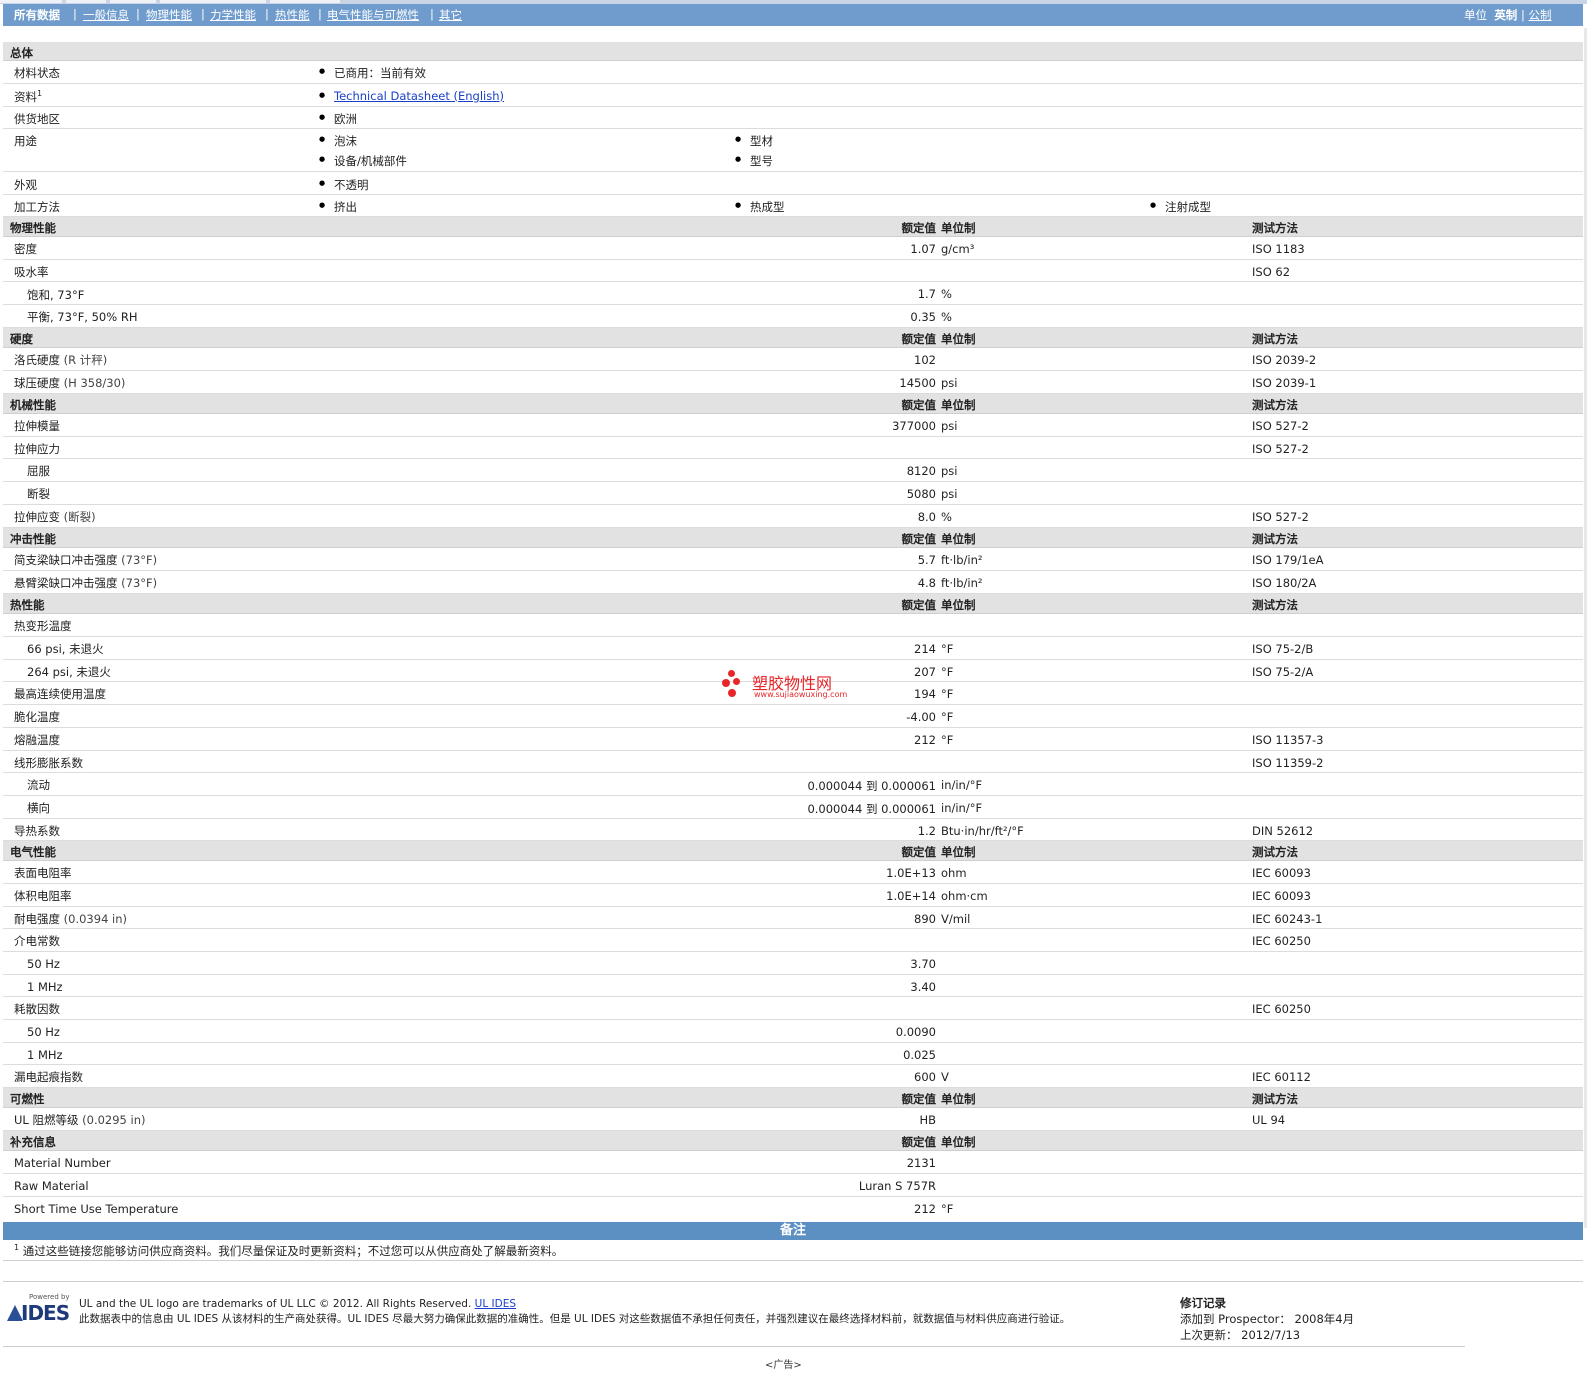 The height and width of the screenshot is (1387, 1587). What do you see at coordinates (793, 940) in the screenshot?
I see `row-dielectric-constant: 介电常数 IEC 60250` at bounding box center [793, 940].